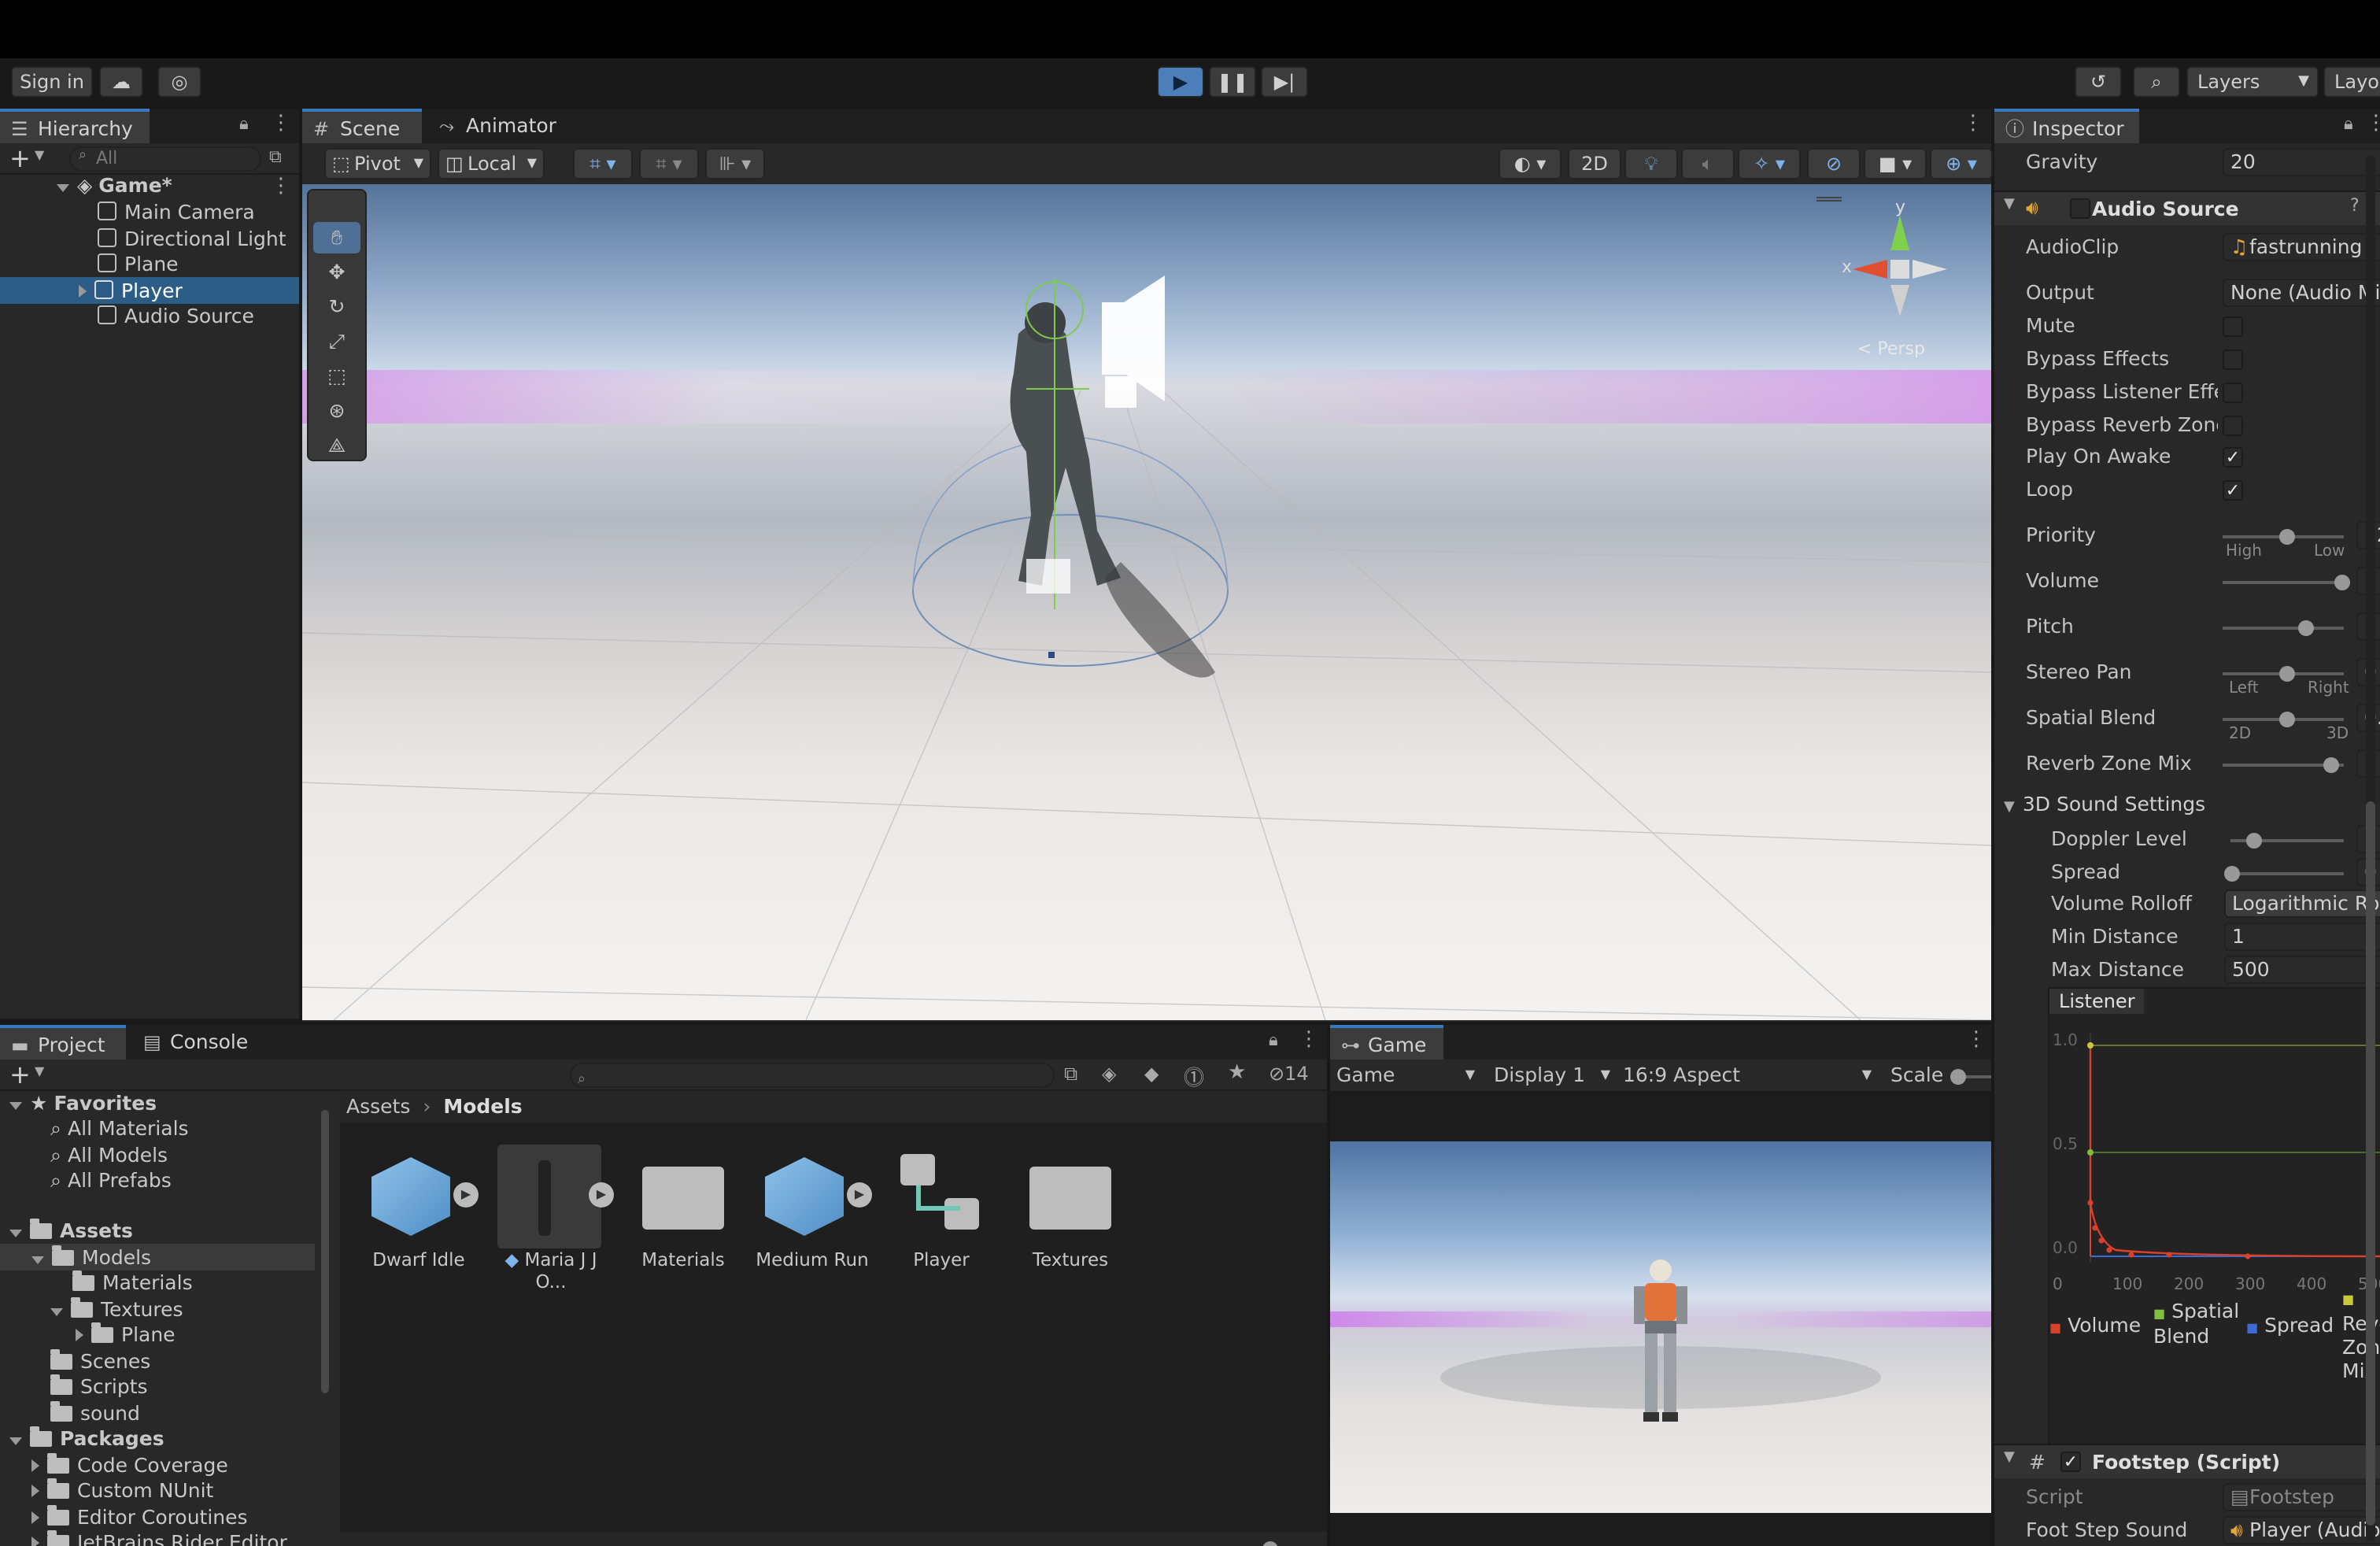  I want to click on custom-tool: ⟁, so click(336, 445).